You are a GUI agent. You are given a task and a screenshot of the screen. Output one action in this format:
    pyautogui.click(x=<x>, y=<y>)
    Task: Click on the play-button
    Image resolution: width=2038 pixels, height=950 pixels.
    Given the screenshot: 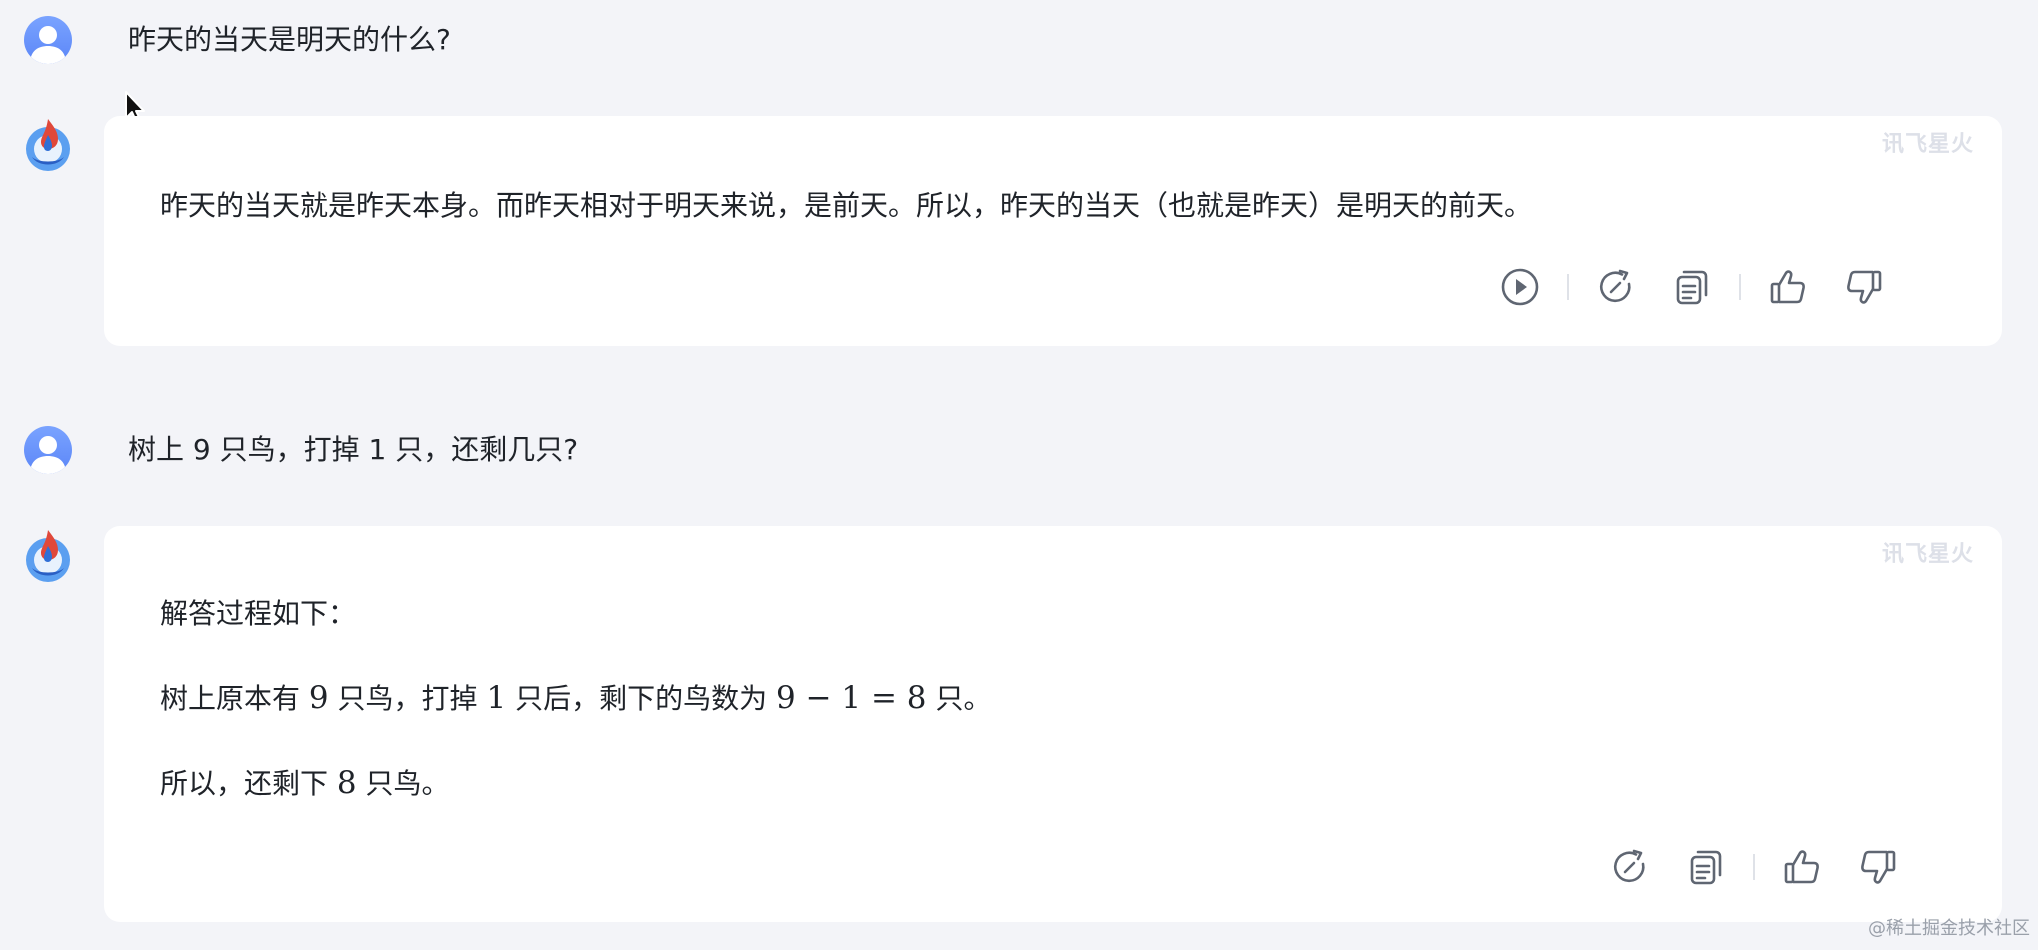 What is the action you would take?
    pyautogui.click(x=1520, y=287)
    